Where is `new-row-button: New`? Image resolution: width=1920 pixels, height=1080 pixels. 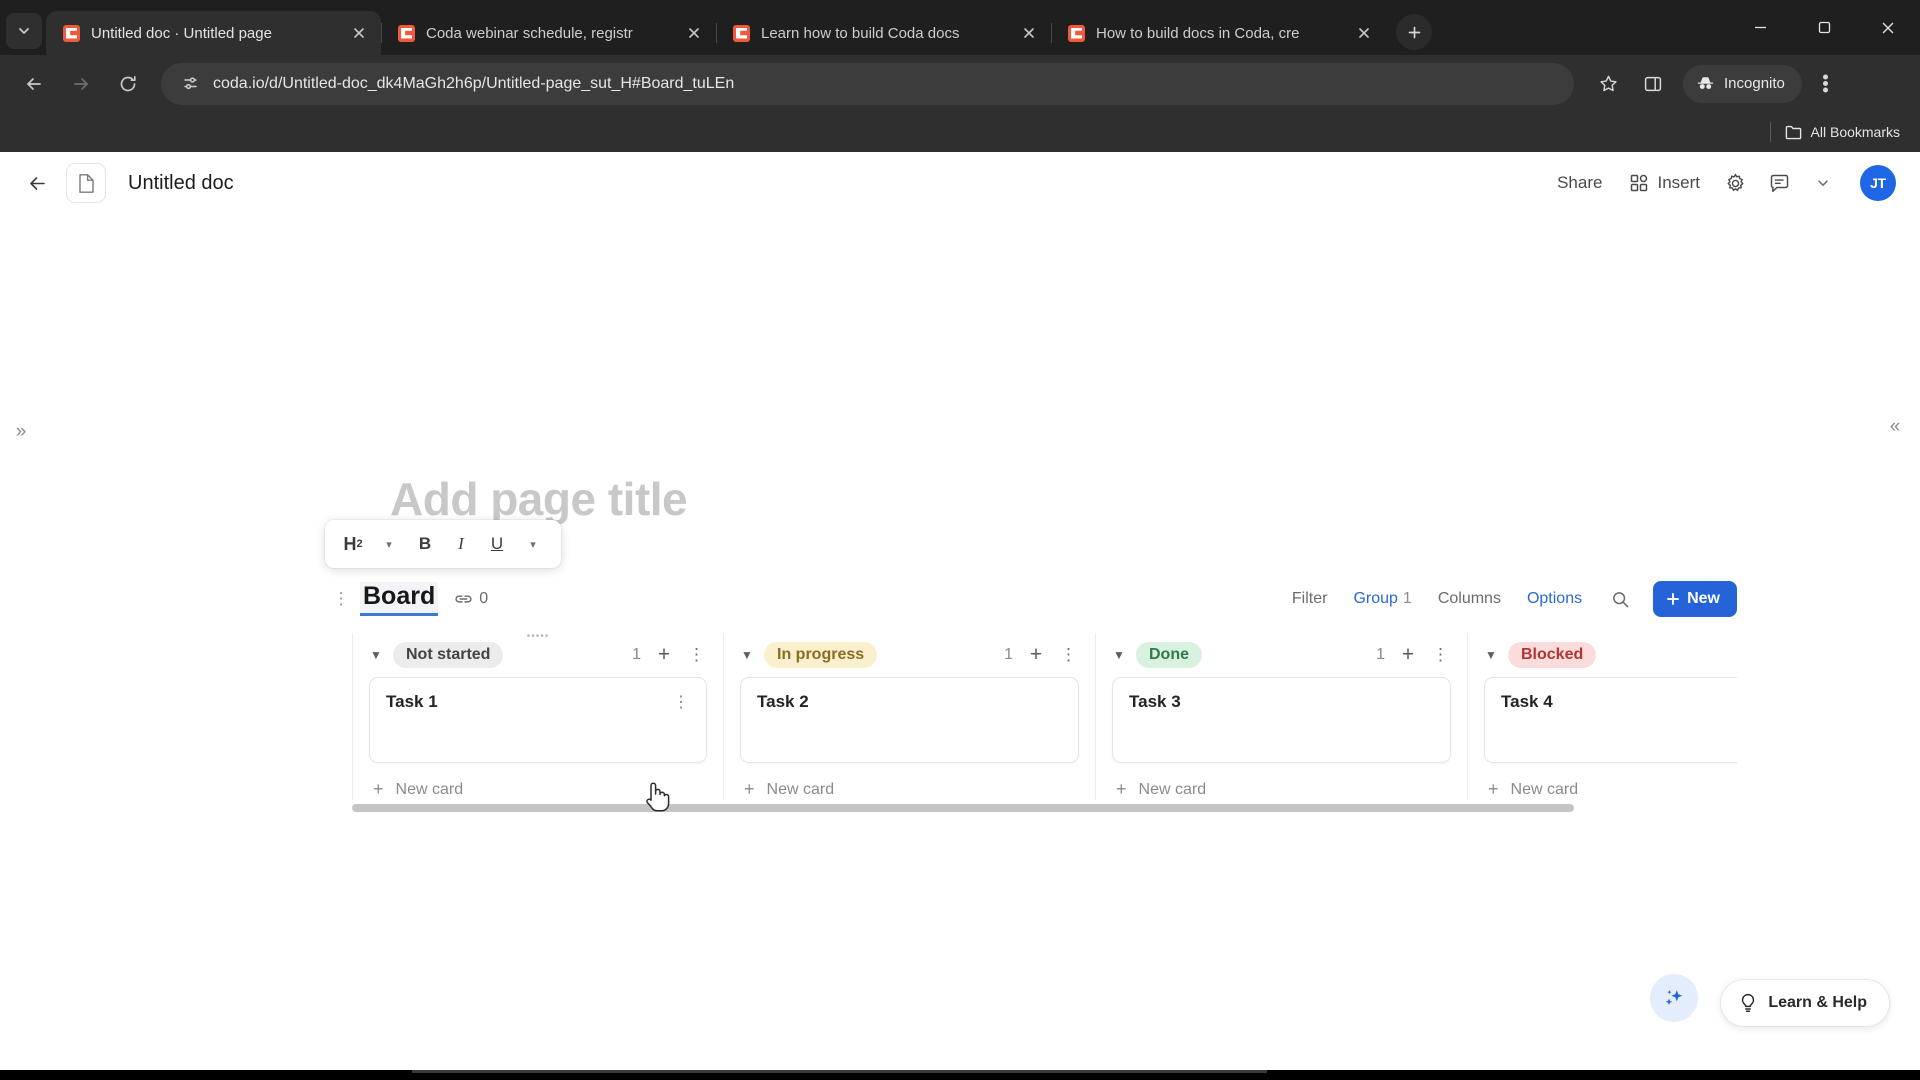 new-row-button: New is located at coordinates (1695, 599).